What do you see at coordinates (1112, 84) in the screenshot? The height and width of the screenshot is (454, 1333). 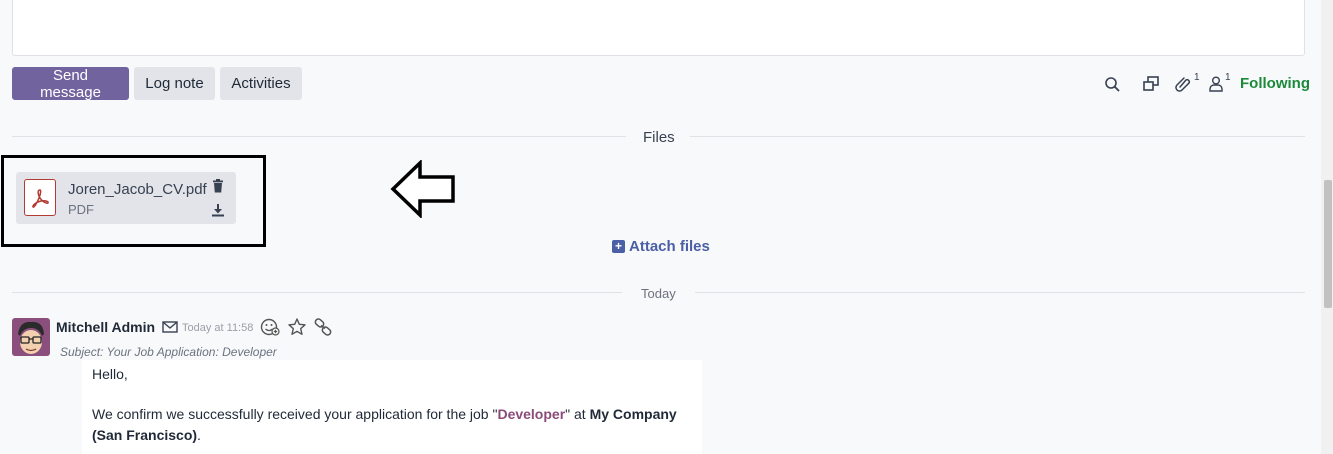 I see `search-icon` at bounding box center [1112, 84].